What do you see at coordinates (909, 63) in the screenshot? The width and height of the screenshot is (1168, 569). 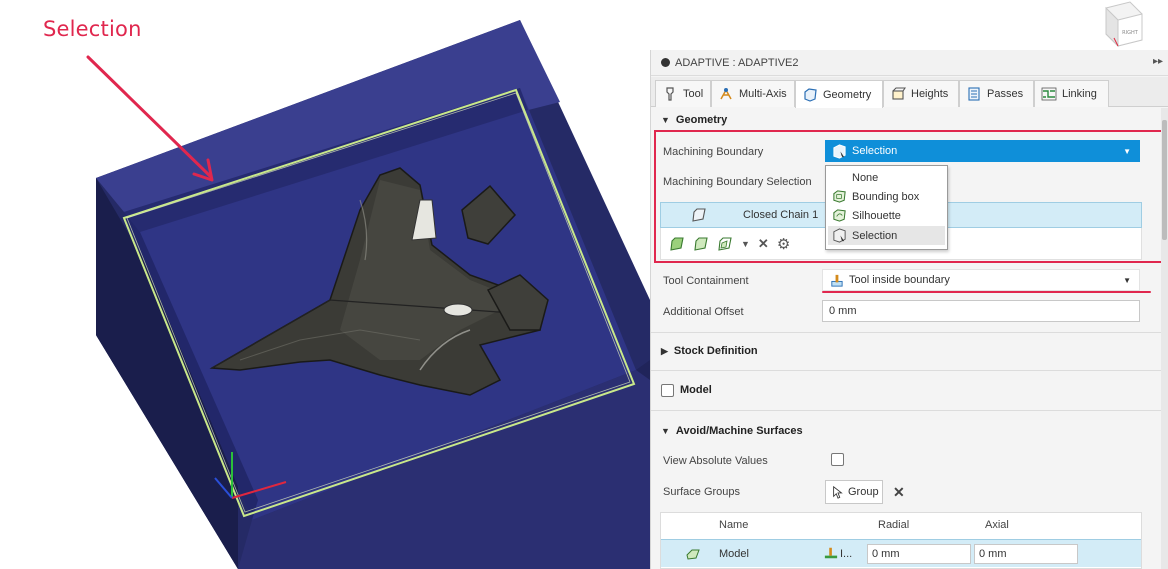 I see `panel-title-bar: ADAPTIVE : ADAPTIVE2 ▸▸` at bounding box center [909, 63].